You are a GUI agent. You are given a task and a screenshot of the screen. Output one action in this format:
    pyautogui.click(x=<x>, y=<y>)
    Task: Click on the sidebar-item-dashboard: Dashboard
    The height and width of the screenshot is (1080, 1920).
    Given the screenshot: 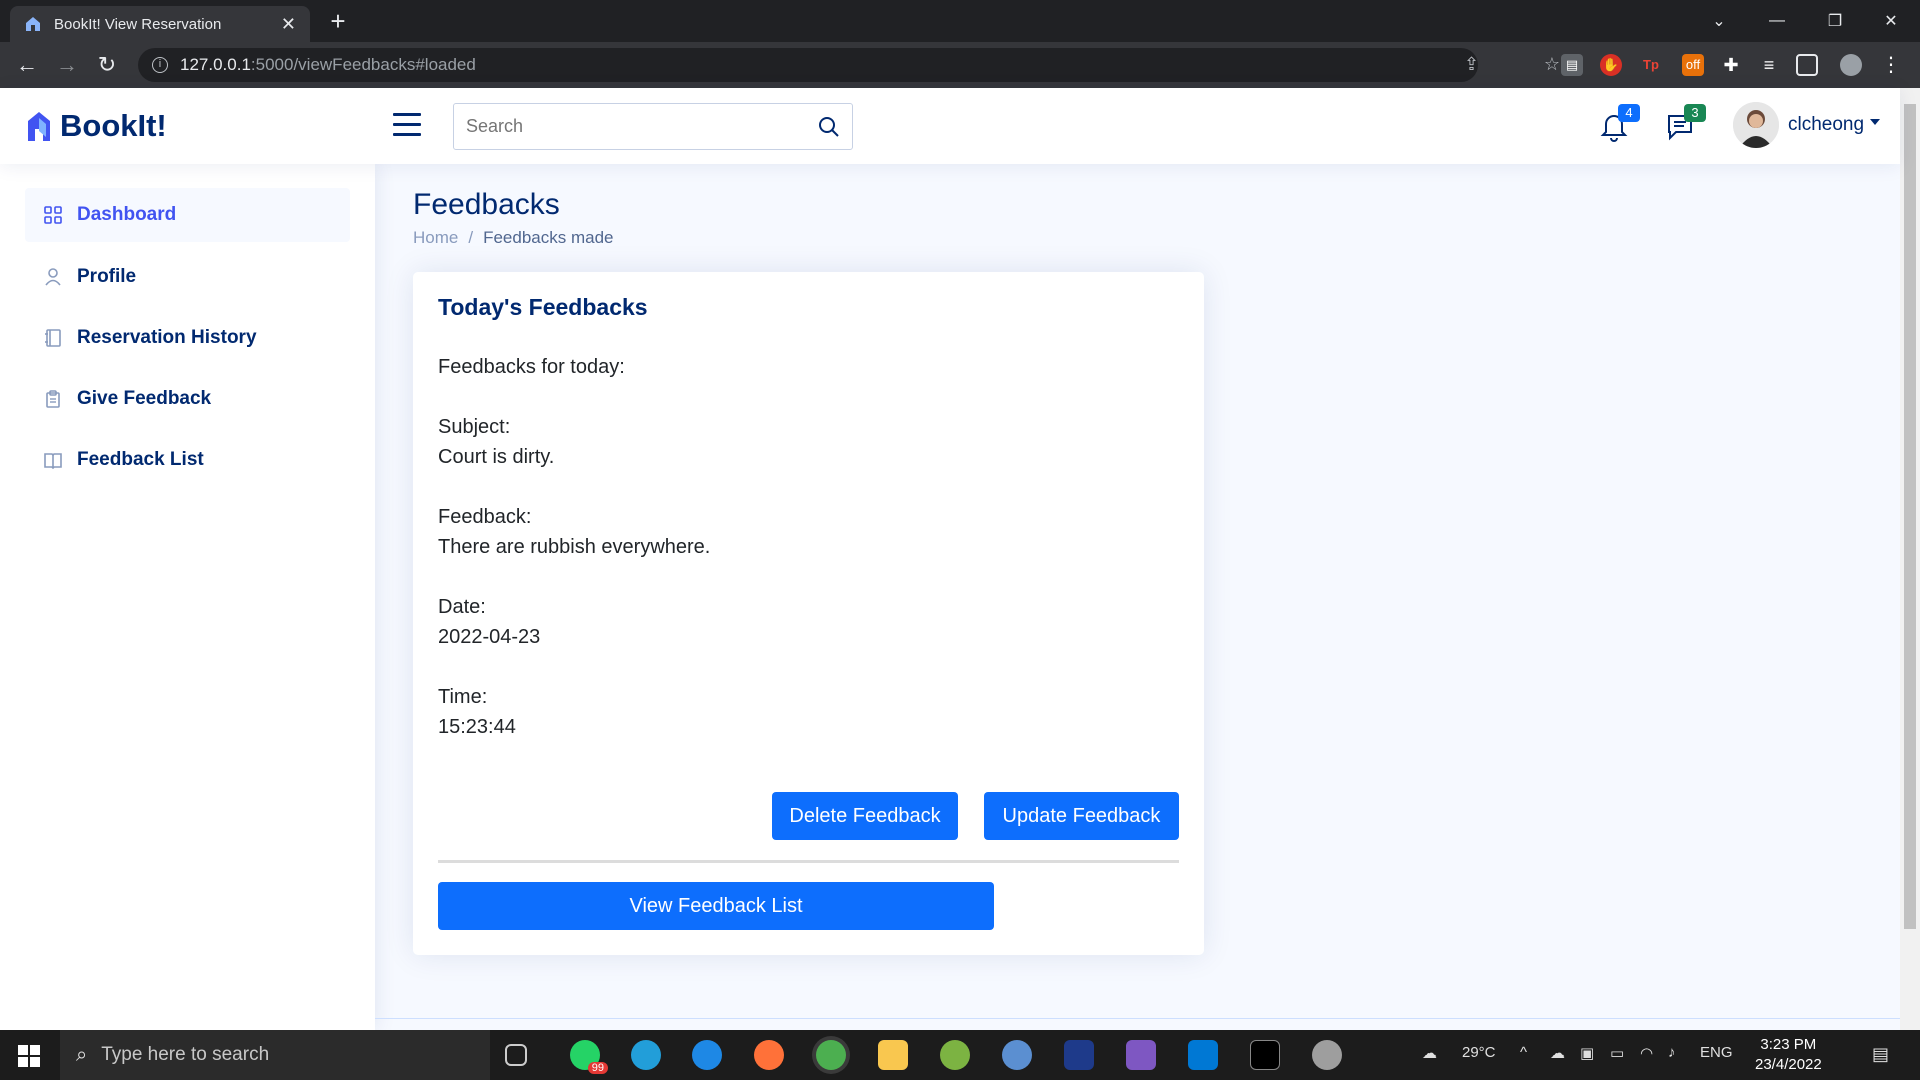 What is the action you would take?
    pyautogui.click(x=187, y=215)
    